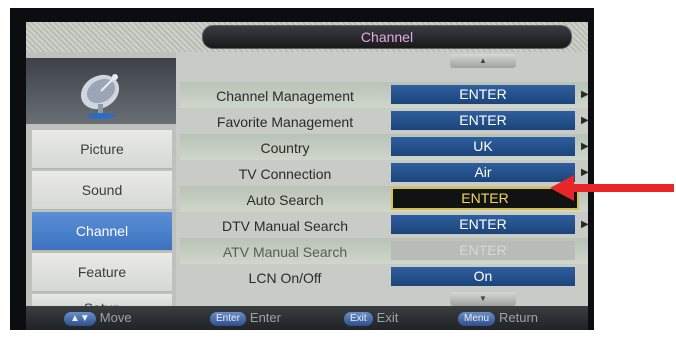 This screenshot has height=340, width=676. I want to click on red-arrow-icon, so click(612, 188).